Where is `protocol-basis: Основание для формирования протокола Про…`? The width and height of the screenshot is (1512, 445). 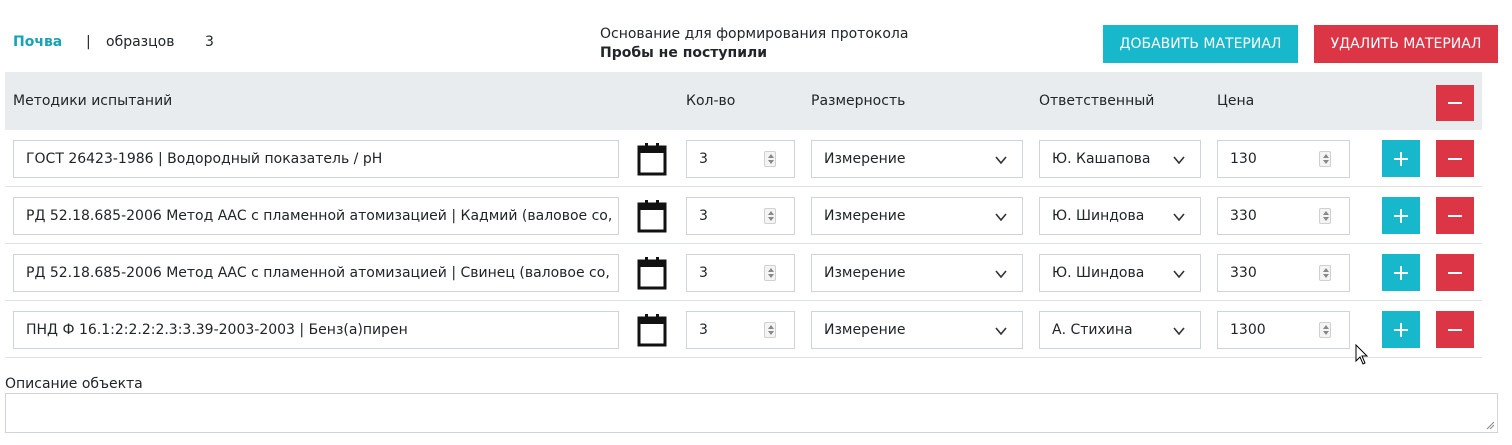 protocol-basis: Основание для формирования протокола Про… is located at coordinates (754, 44).